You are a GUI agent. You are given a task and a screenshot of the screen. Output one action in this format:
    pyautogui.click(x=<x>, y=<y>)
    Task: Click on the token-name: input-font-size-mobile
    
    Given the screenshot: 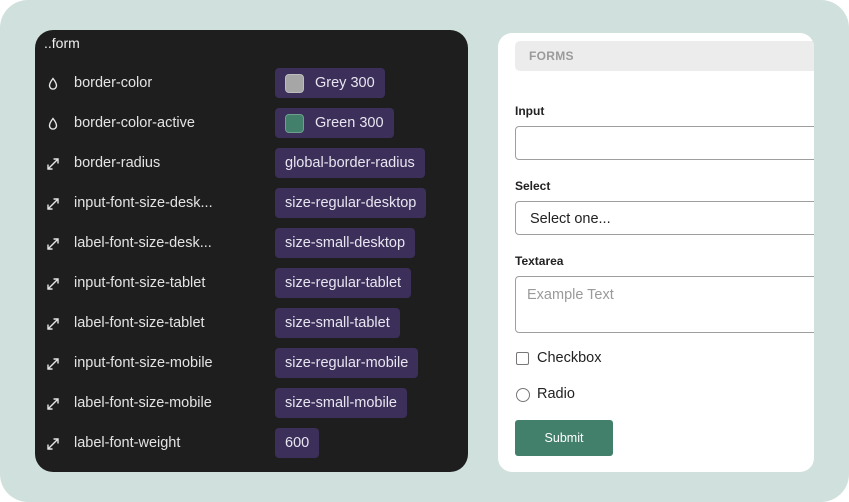 What is the action you would take?
    pyautogui.click(x=143, y=363)
    